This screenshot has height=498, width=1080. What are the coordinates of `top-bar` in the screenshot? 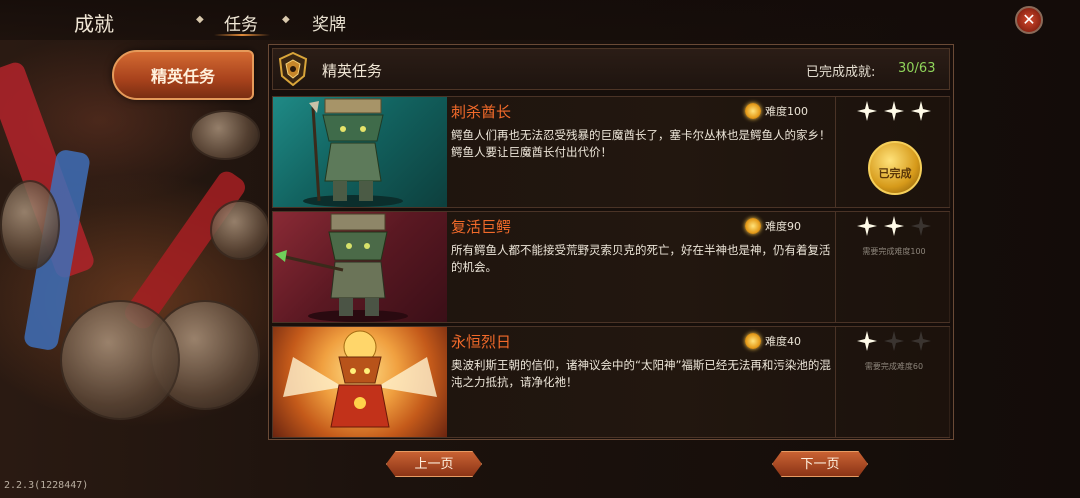 It's located at (540, 20).